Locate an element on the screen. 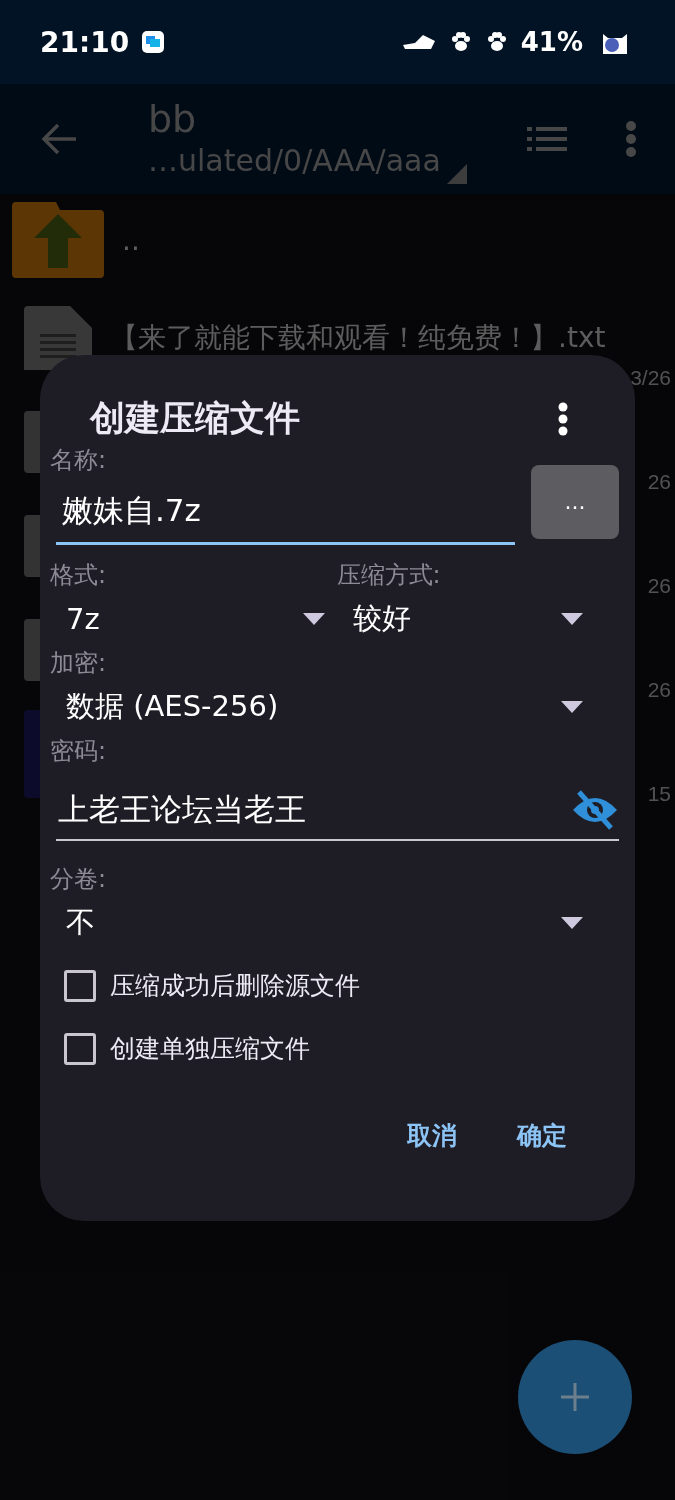  field-label: 格式: is located at coordinates (79, 575).